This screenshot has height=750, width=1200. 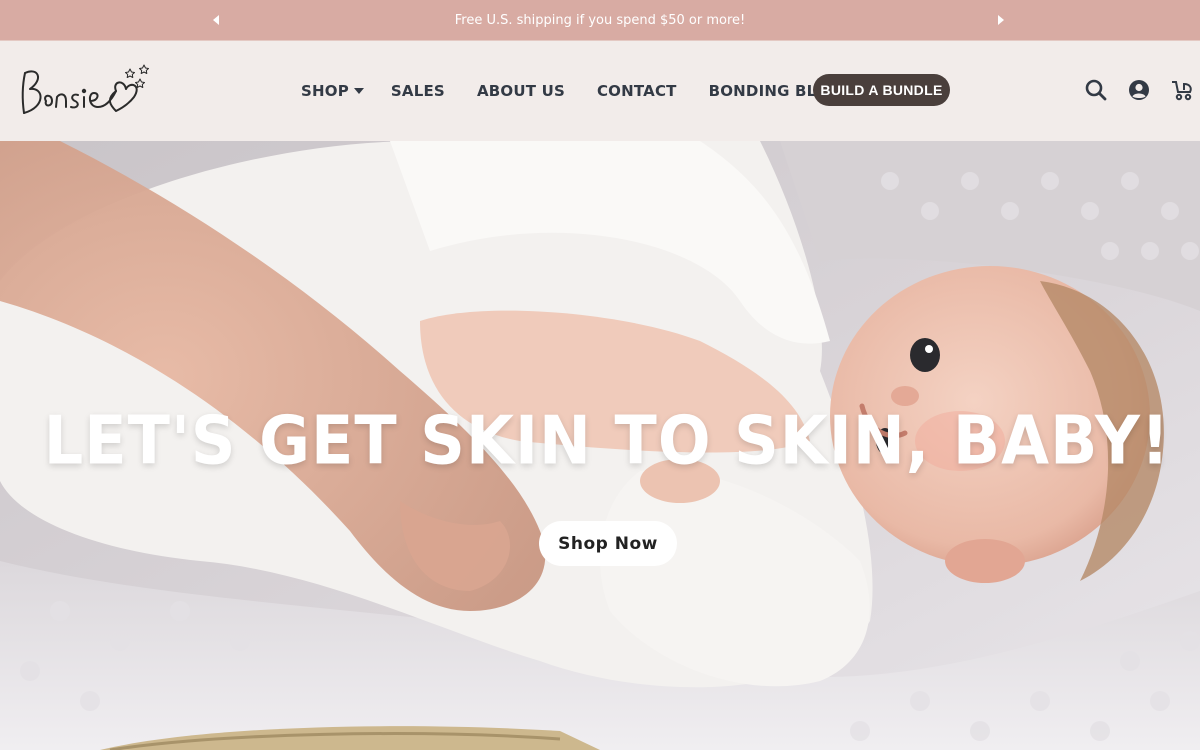 I want to click on cart-button, so click(x=1182, y=90).